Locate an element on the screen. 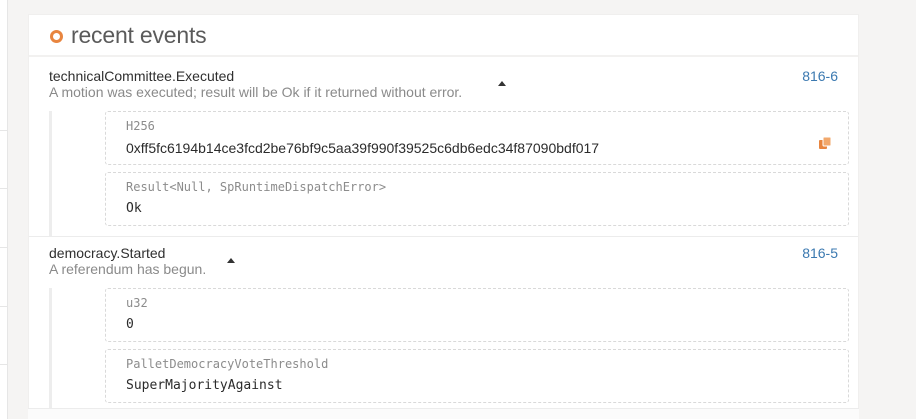  panel-header: recent events is located at coordinates (443, 36).